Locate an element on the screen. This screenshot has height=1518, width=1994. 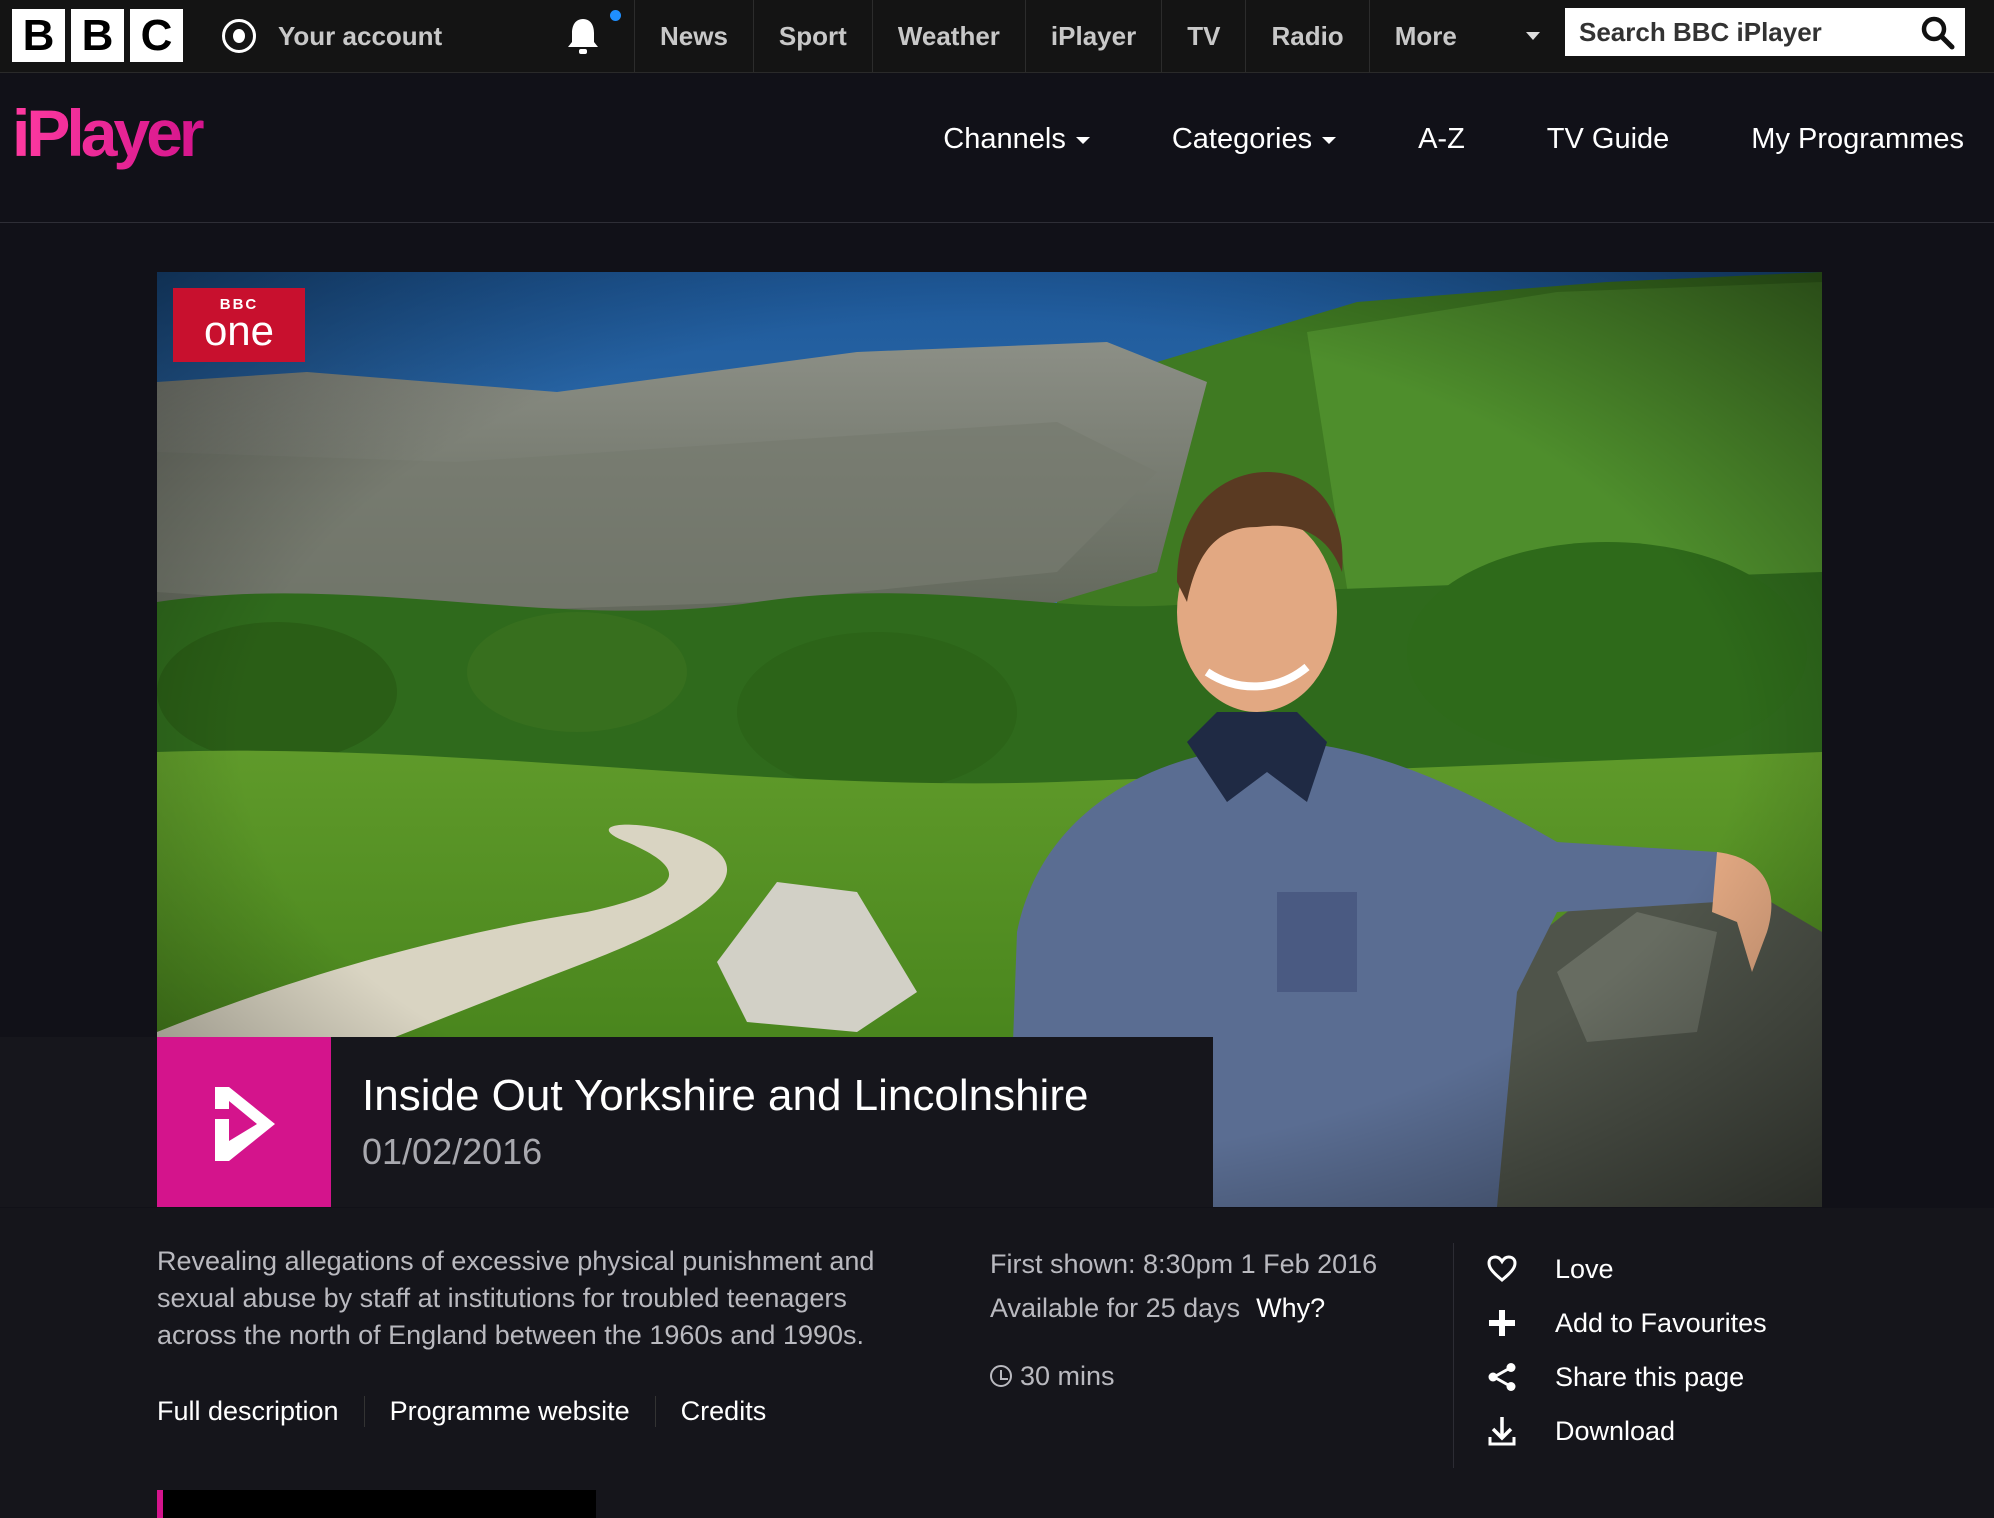
account-label: Your account is located at coordinates (360, 35).